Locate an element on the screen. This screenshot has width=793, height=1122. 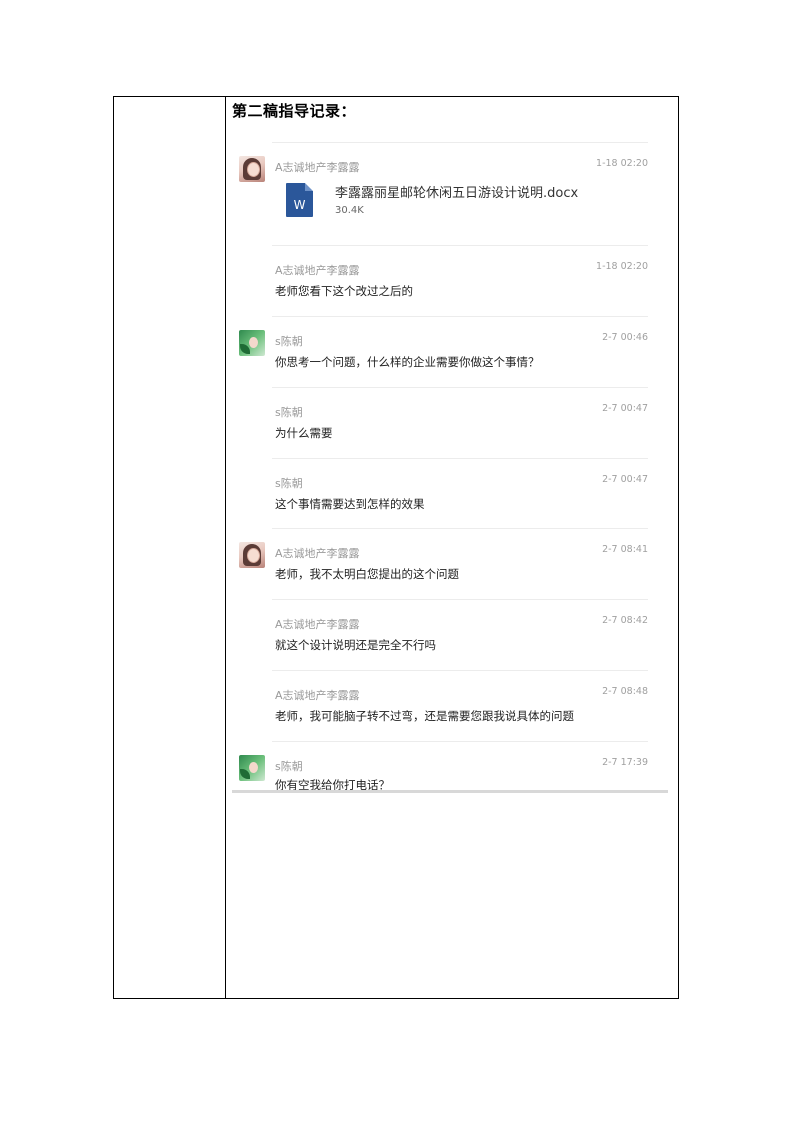
section-title: 第二稿指导记录： is located at coordinates (294, 111).